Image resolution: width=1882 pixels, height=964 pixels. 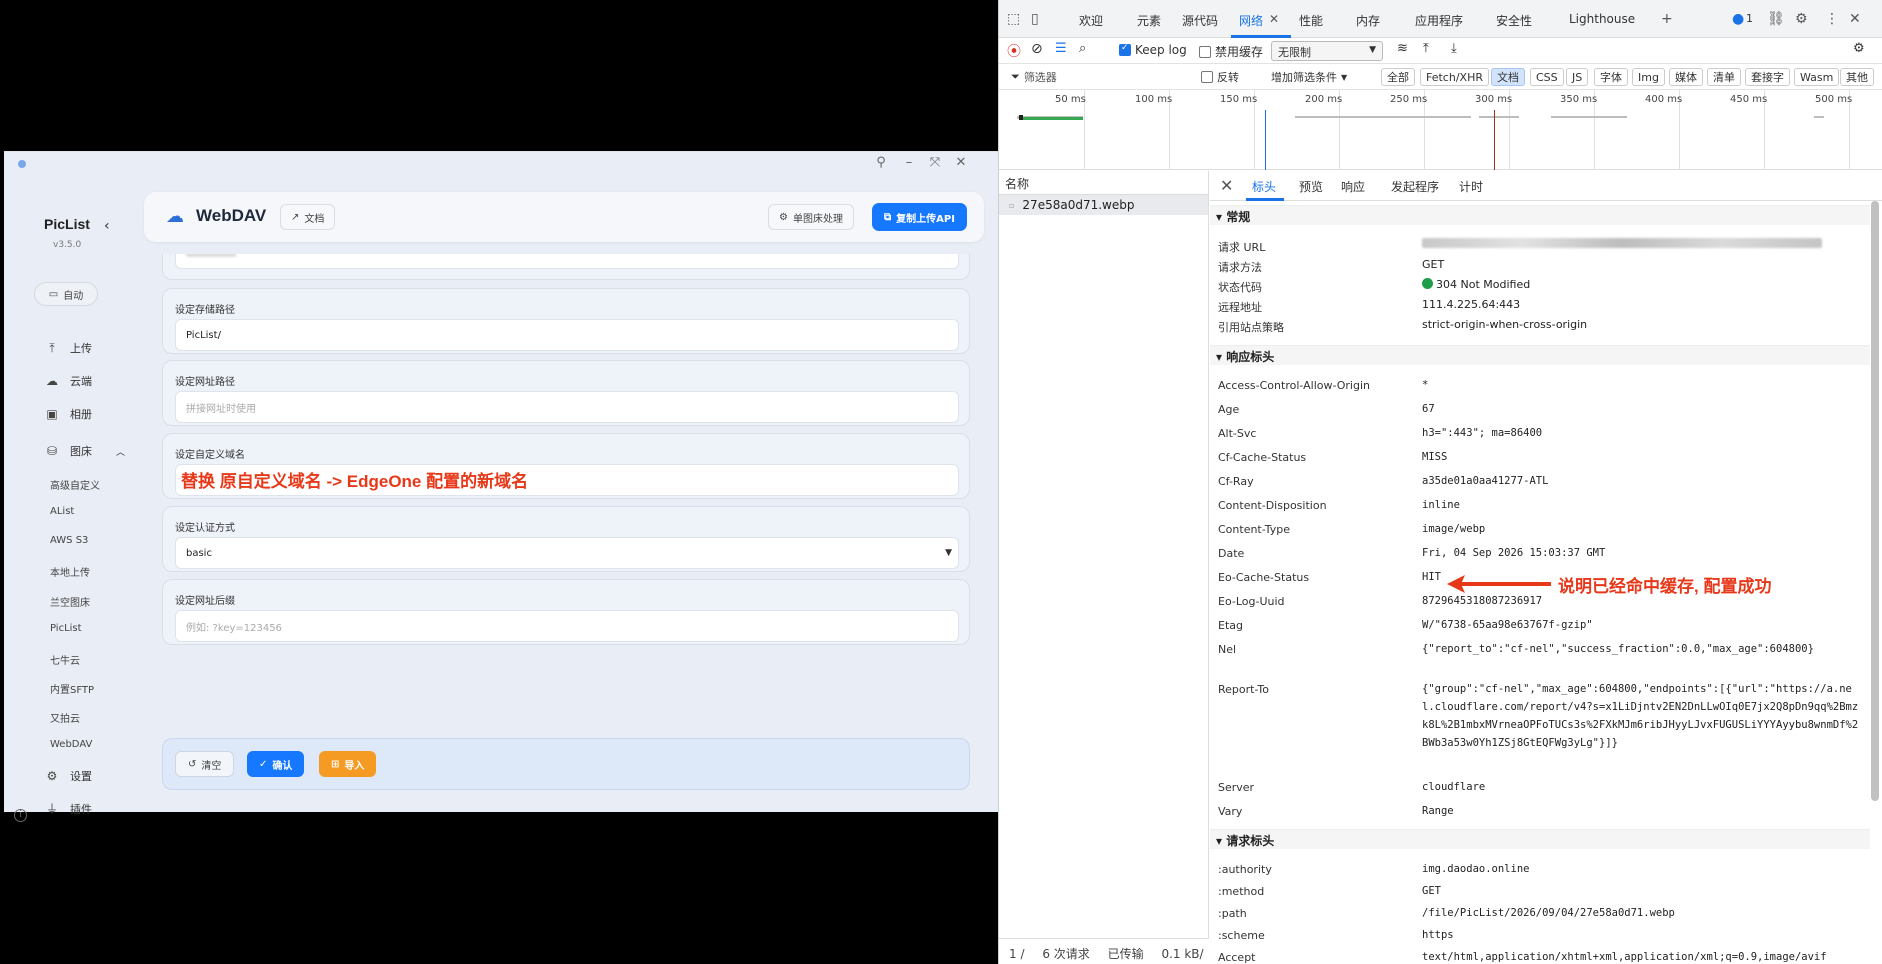 What do you see at coordinates (205, 764) in the screenshot?
I see `clear-button: ↺ 清空` at bounding box center [205, 764].